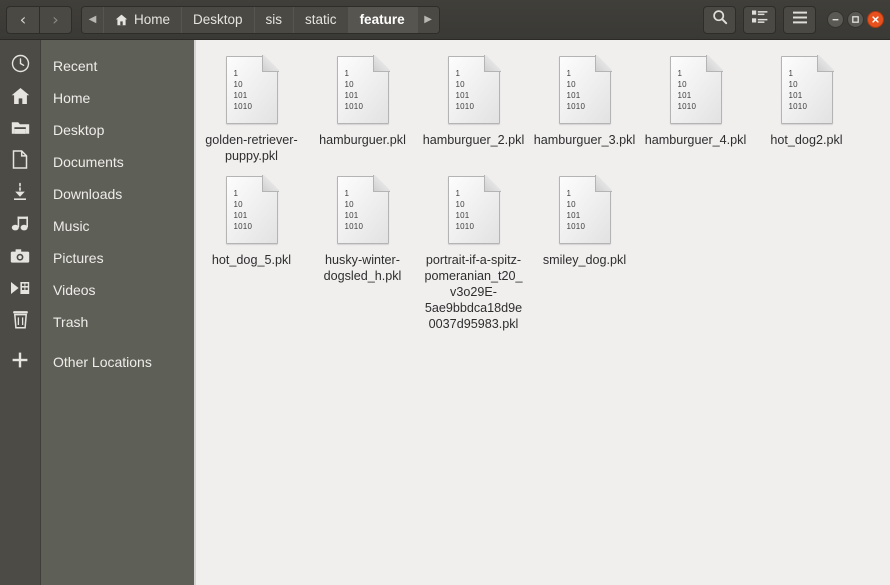  I want to click on sidebar-item-recent-icon-cell, so click(20, 66).